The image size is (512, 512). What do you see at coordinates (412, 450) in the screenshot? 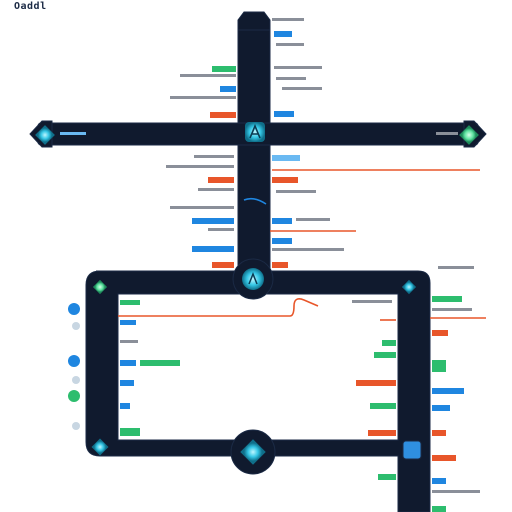
I see `chip-node` at bounding box center [412, 450].